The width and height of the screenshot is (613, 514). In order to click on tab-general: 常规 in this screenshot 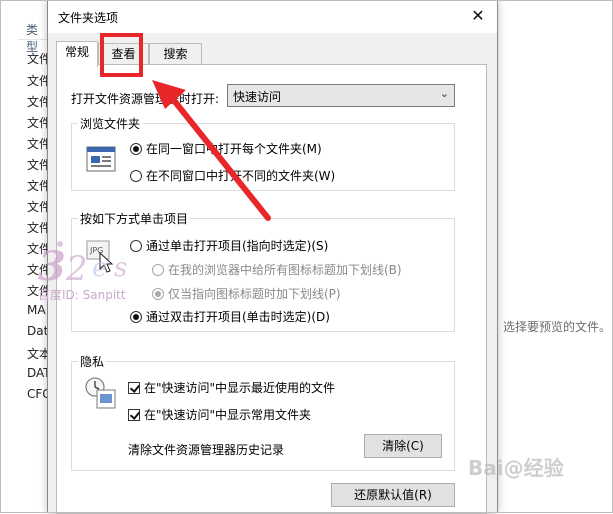, I will do `click(77, 54)`.